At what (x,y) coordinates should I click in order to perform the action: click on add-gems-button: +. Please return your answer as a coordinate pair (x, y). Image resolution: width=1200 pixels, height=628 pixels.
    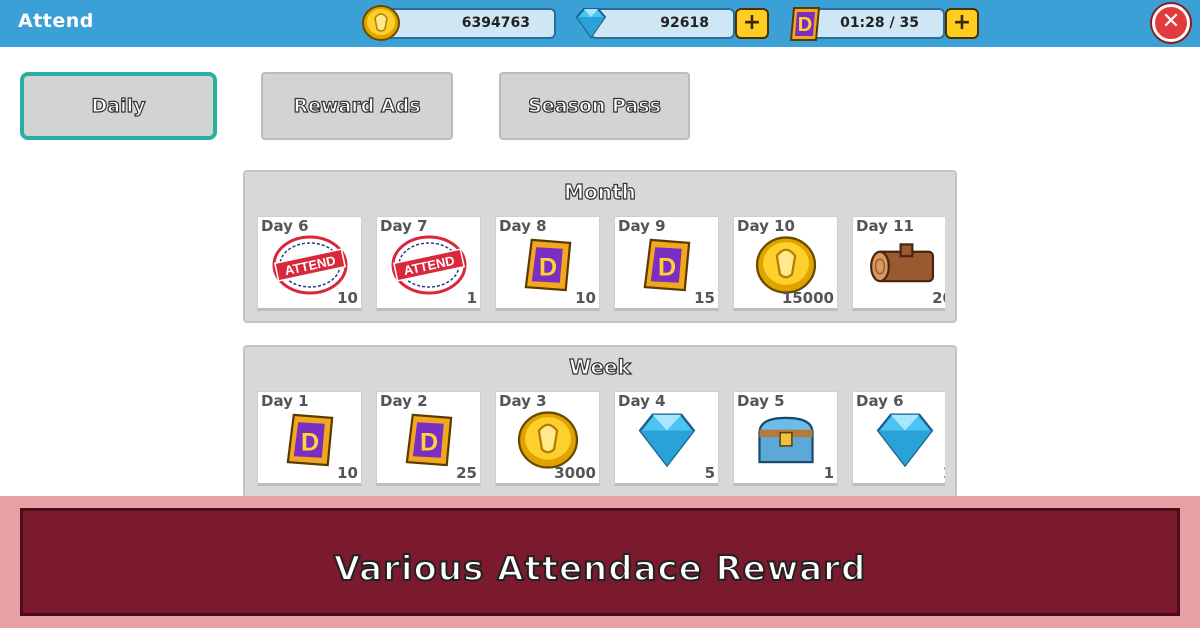
    Looking at the image, I should click on (752, 23).